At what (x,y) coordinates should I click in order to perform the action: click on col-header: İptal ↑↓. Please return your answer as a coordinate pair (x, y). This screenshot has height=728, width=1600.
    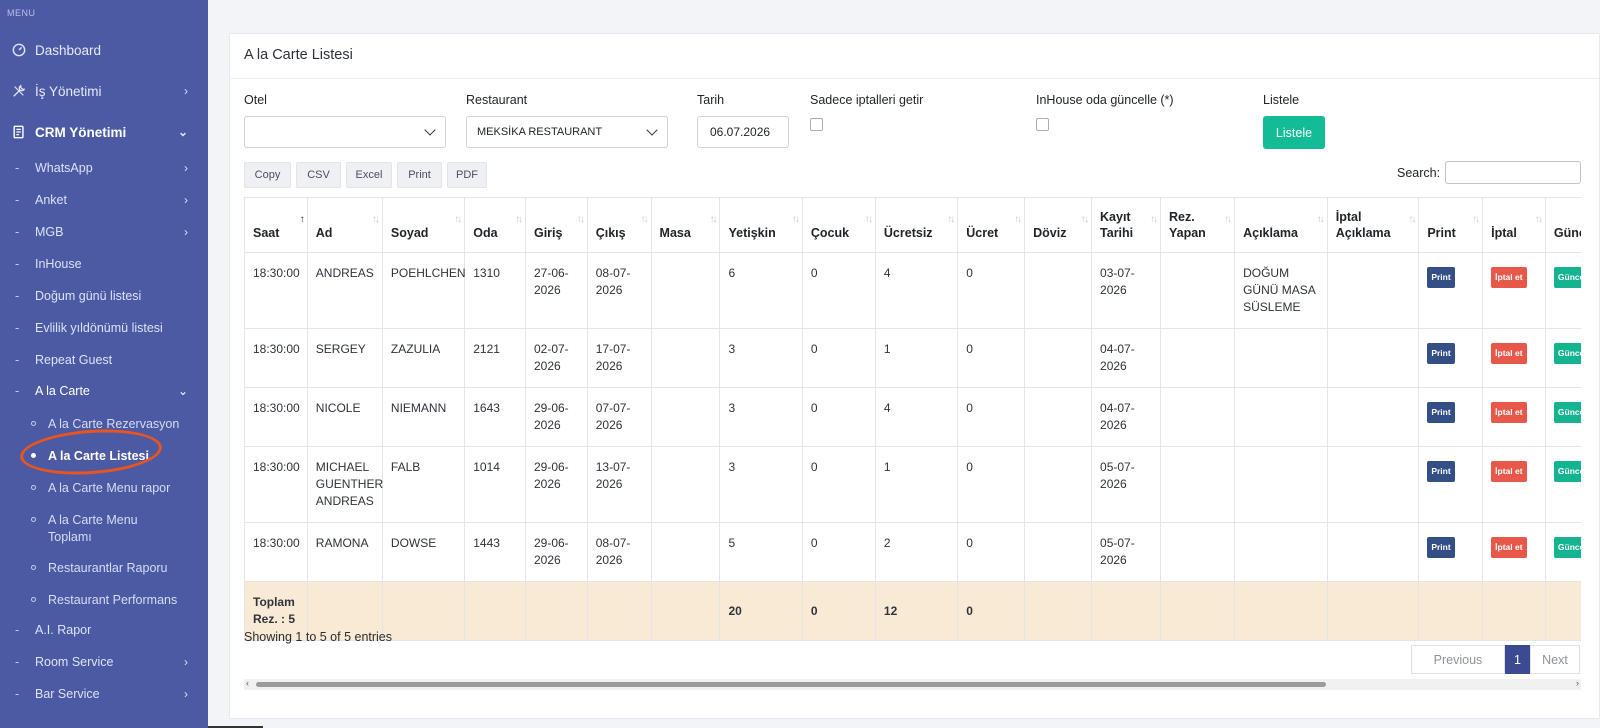
    Looking at the image, I should click on (1514, 225).